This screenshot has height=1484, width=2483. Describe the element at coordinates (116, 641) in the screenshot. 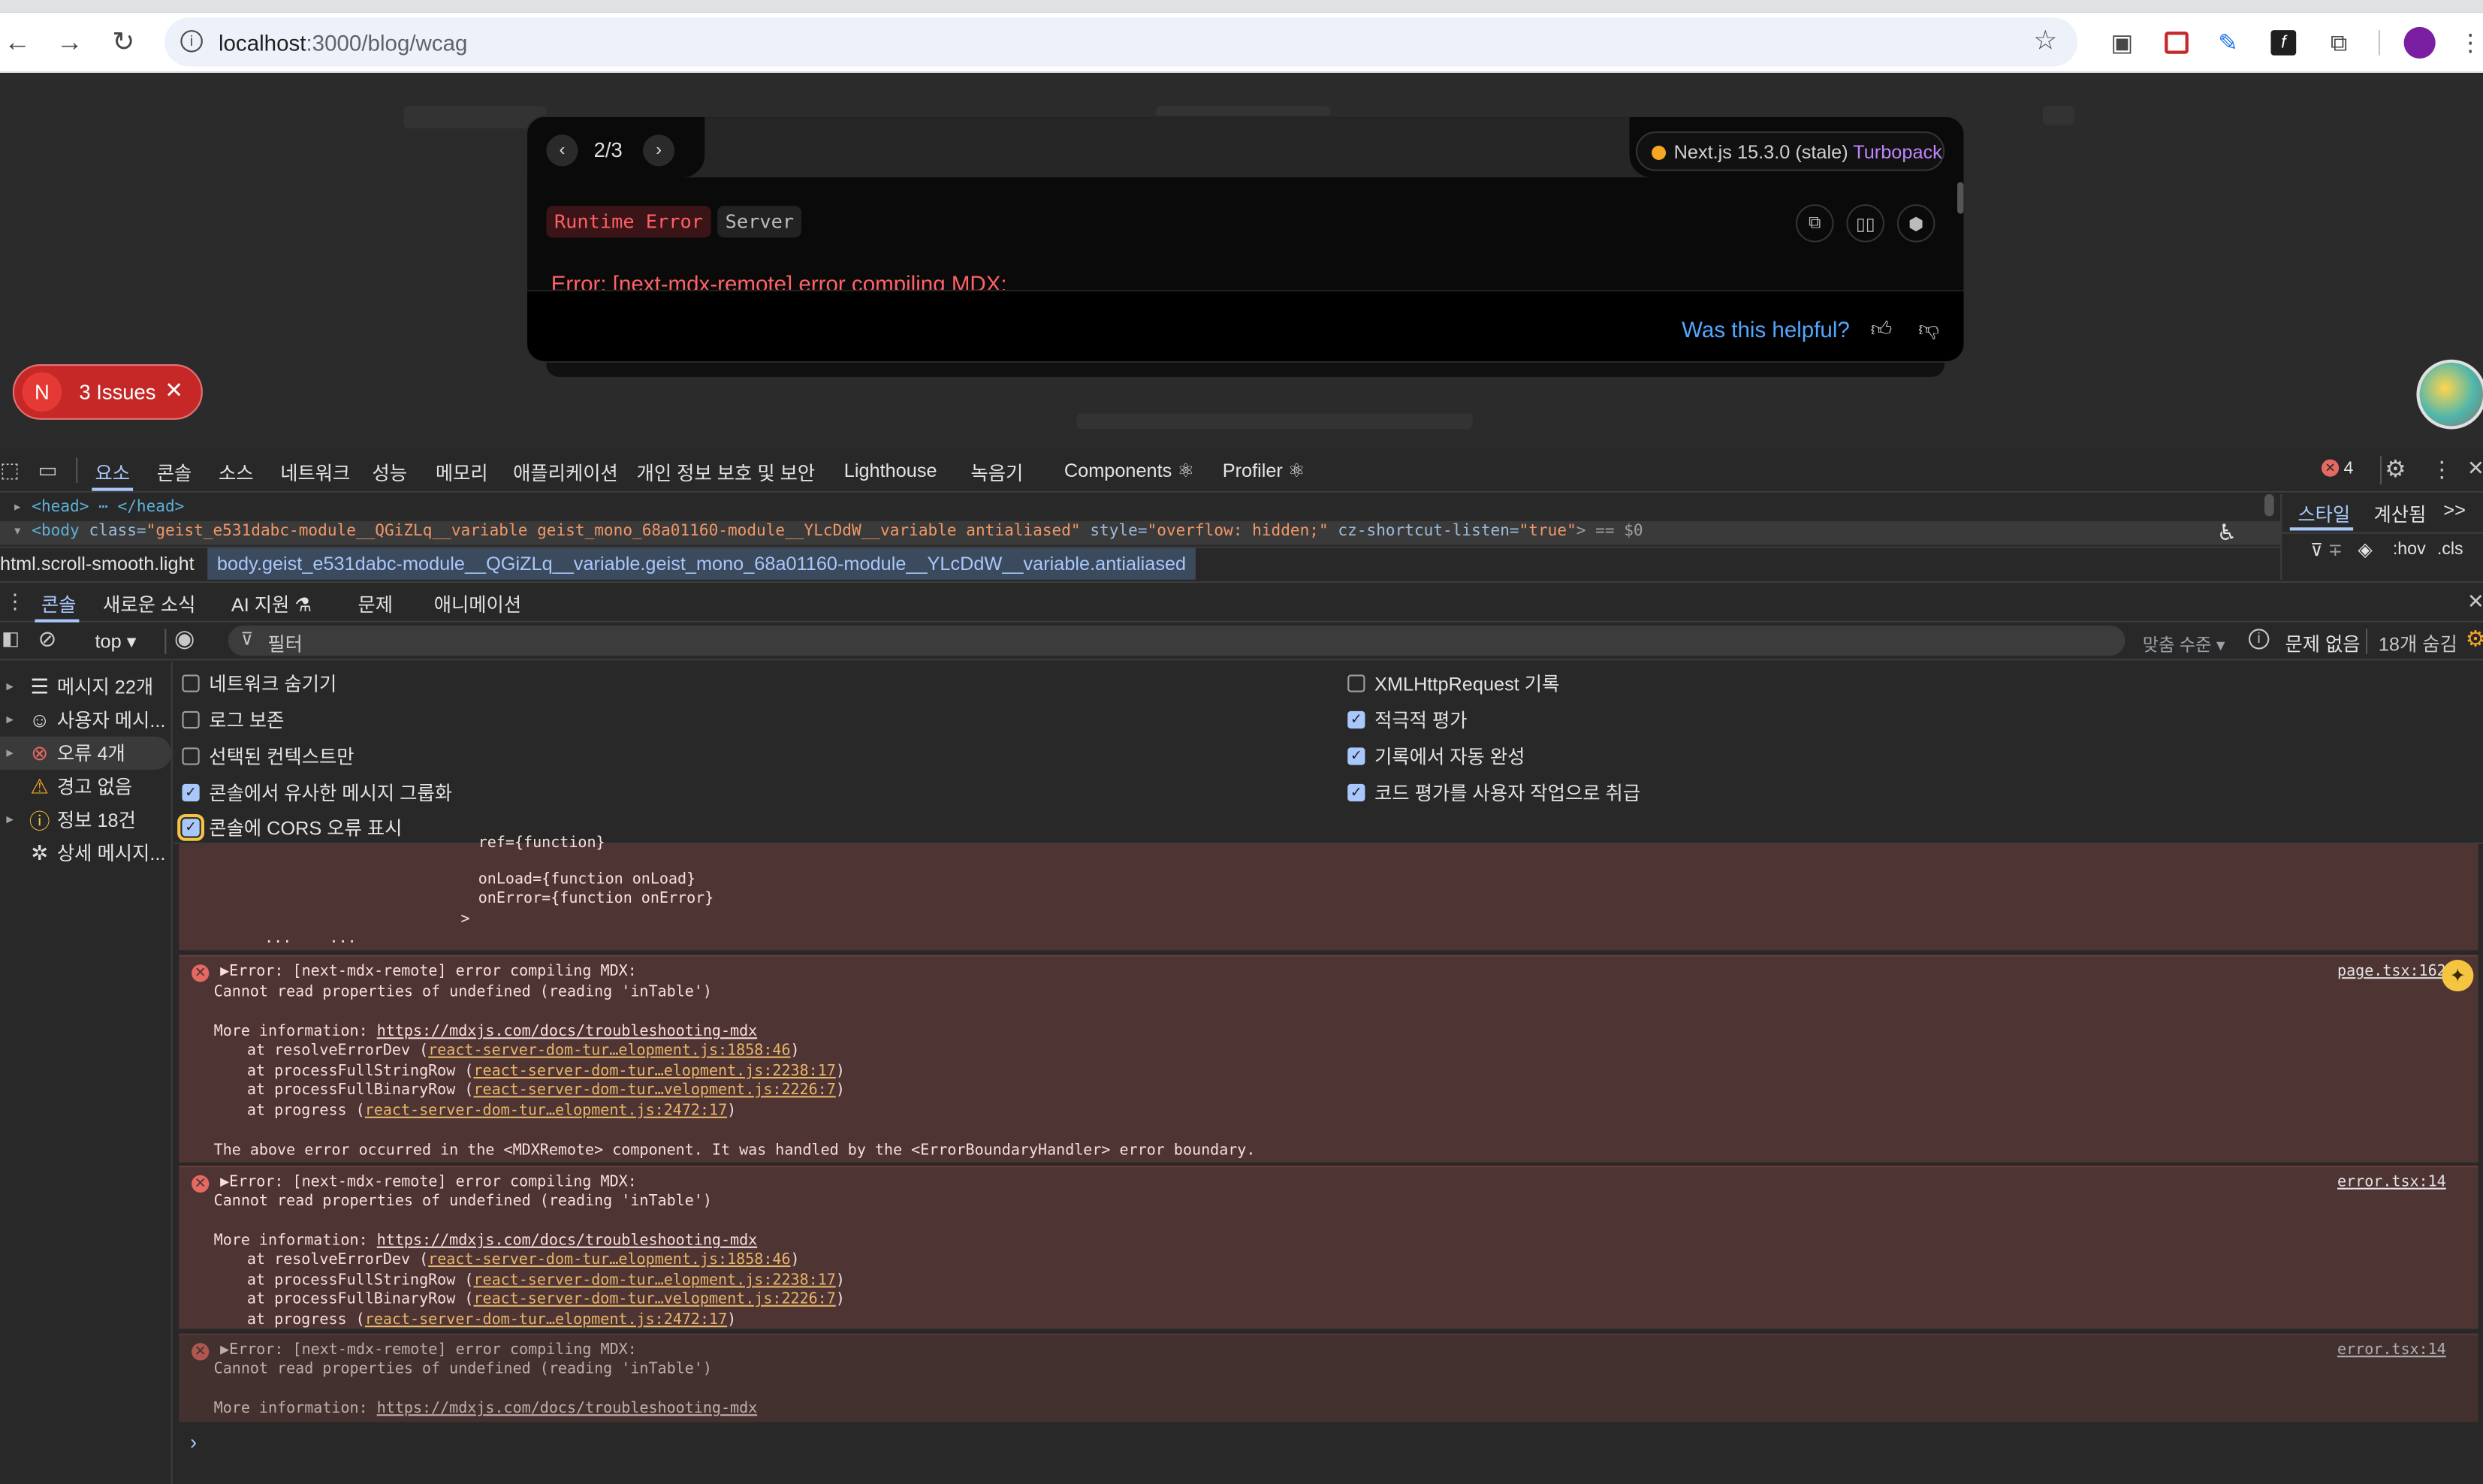

I see `context-selector: top ▾` at that location.